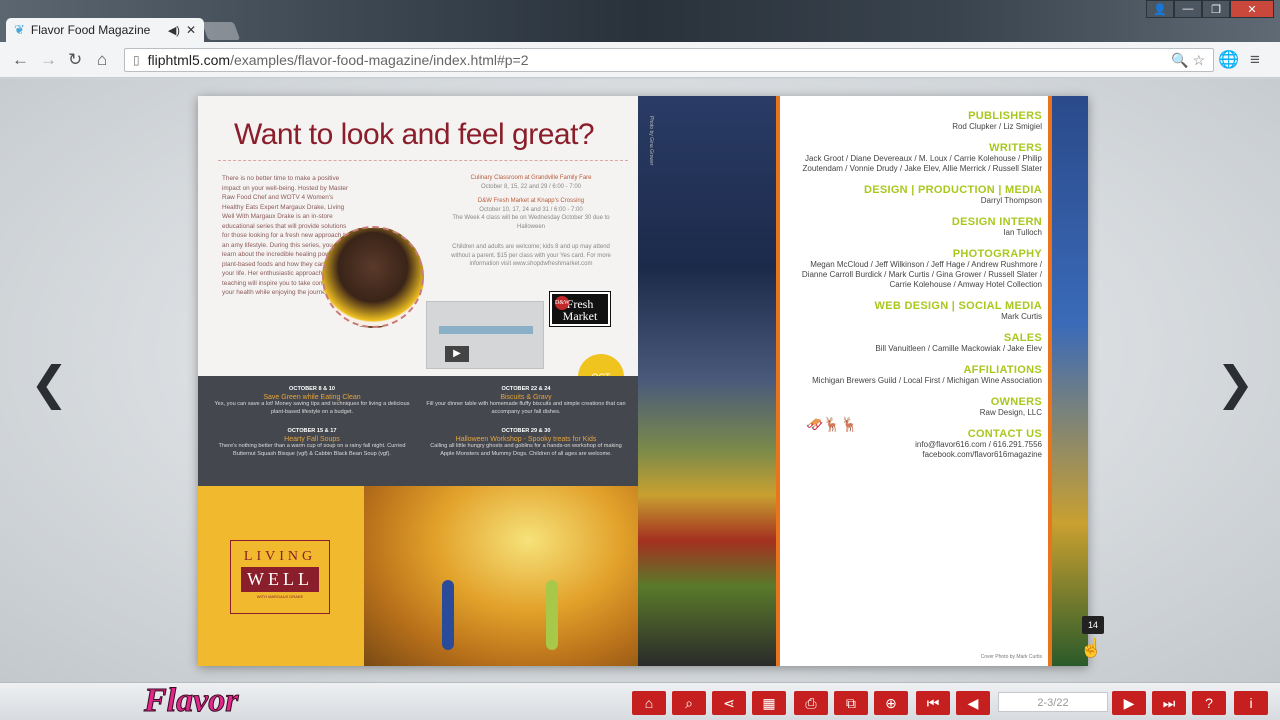 This screenshot has width=1280, height=720. What do you see at coordinates (778, 381) in the screenshot?
I see `orange-stripe` at bounding box center [778, 381].